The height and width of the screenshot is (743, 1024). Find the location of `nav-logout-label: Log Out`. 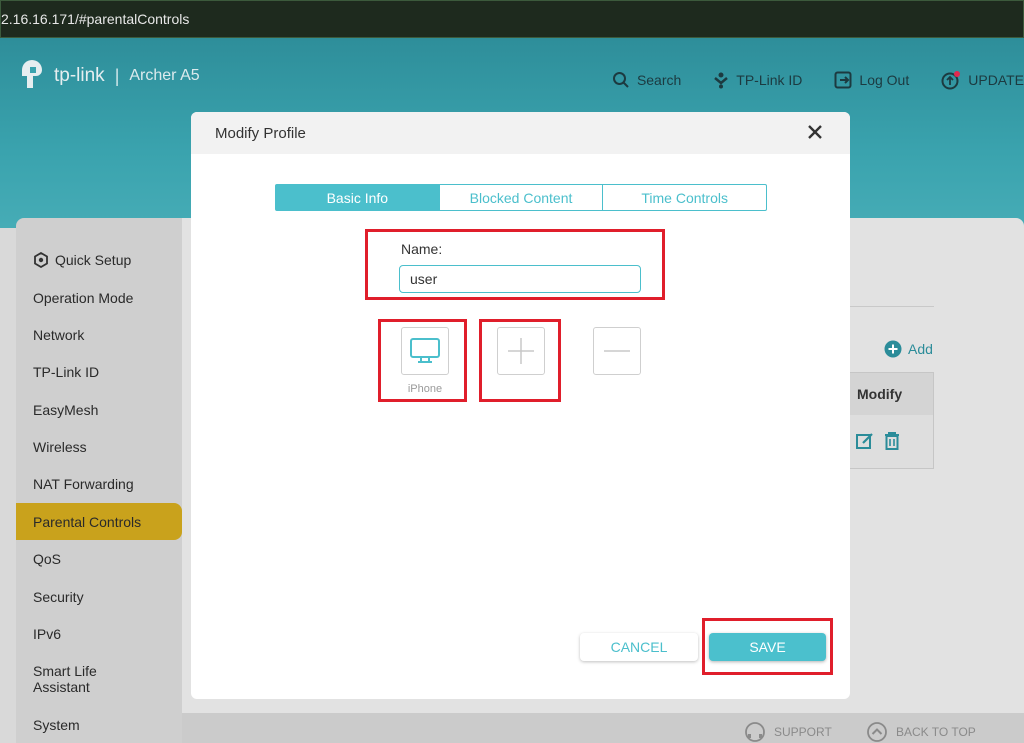

nav-logout-label: Log Out is located at coordinates (884, 80).